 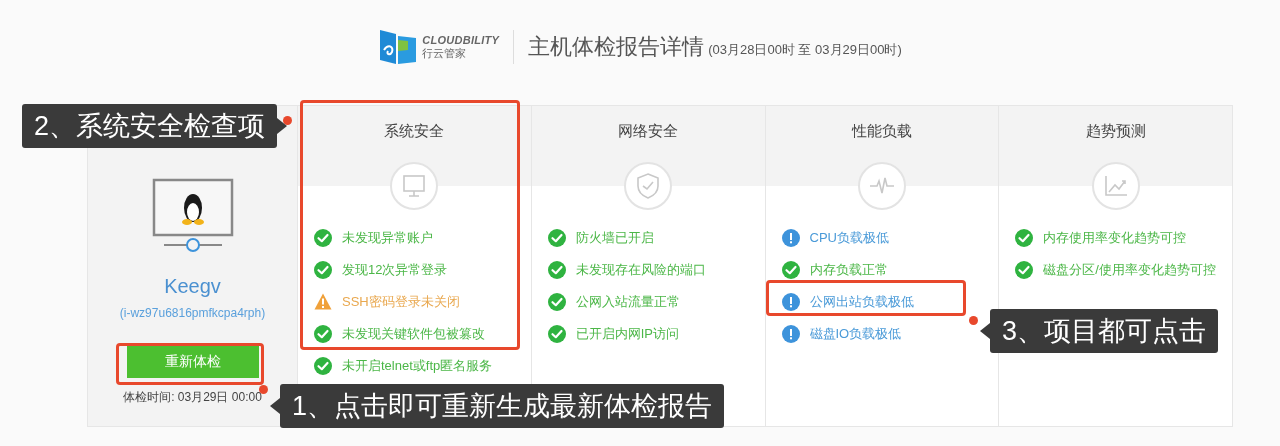 What do you see at coordinates (445, 53) in the screenshot?
I see `brand-subtitle: 行云管家` at bounding box center [445, 53].